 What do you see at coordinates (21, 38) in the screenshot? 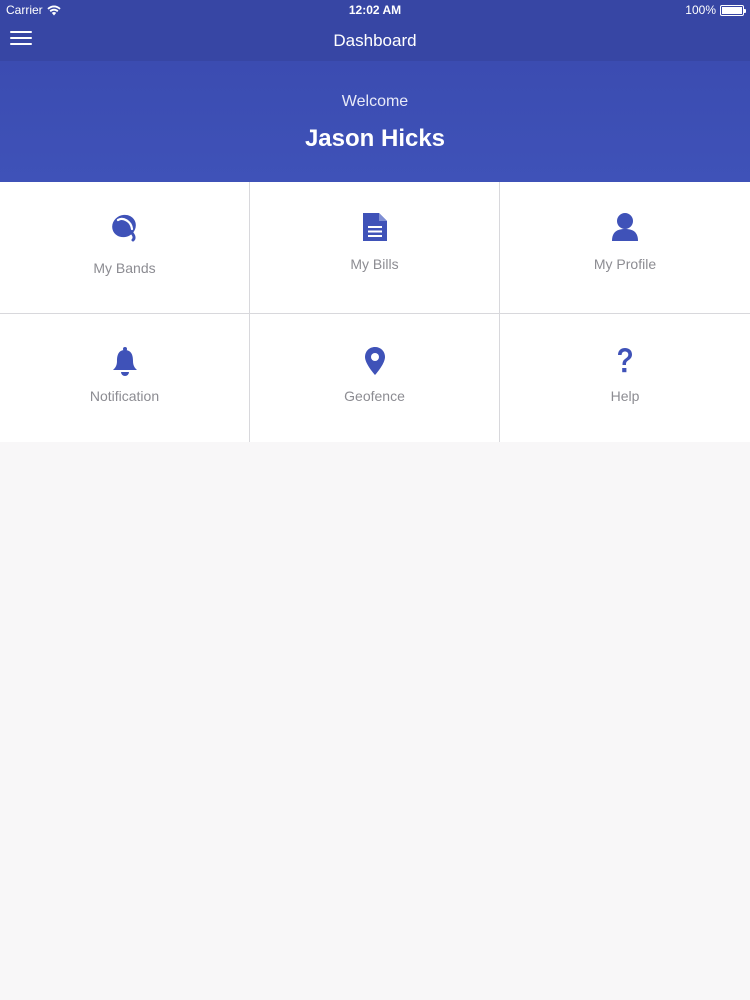
I see `hamburger-menu-icon` at bounding box center [21, 38].